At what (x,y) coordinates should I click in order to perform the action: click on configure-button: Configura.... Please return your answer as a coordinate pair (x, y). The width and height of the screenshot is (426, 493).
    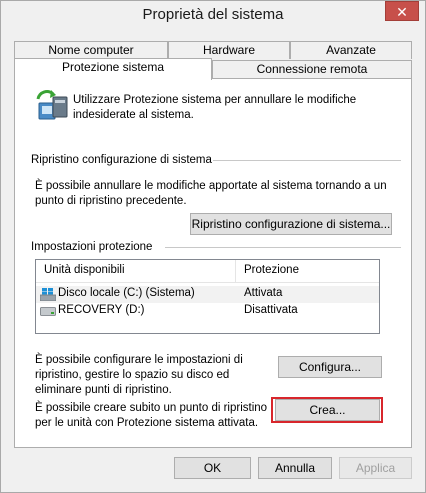
    Looking at the image, I should click on (330, 367).